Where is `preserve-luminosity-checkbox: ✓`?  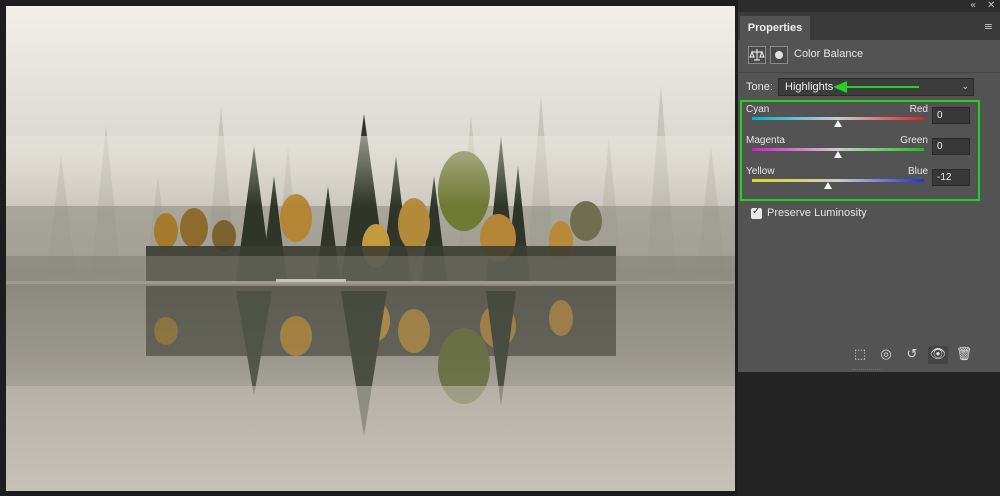
preserve-luminosity-checkbox: ✓ is located at coordinates (756, 212).